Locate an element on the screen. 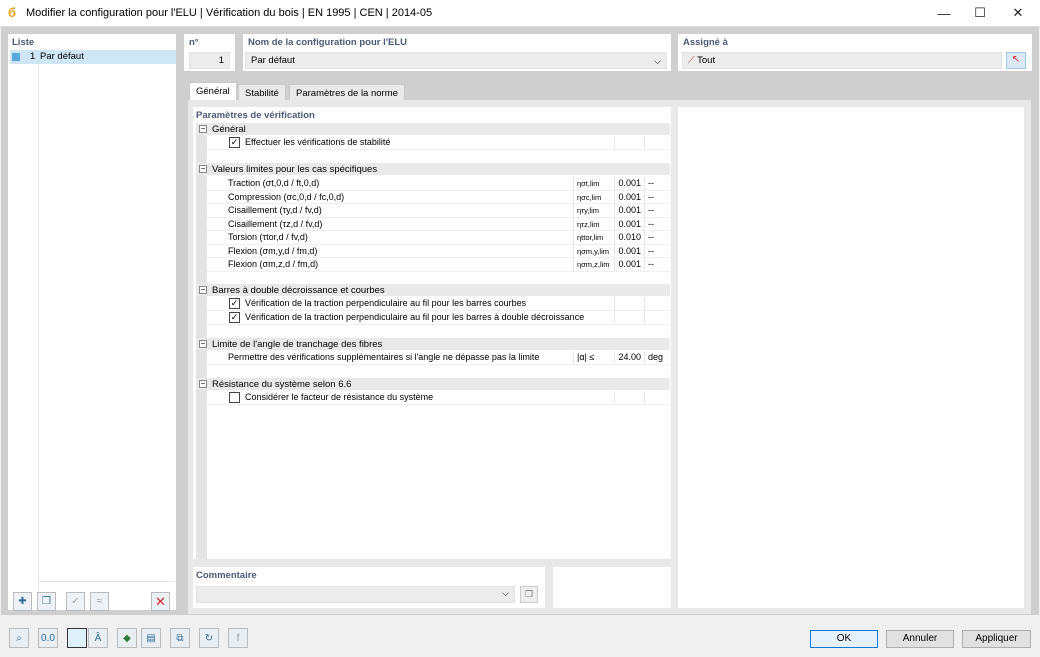  group-title: Valeurs limites pour les cas spécifiques is located at coordinates (295, 169).